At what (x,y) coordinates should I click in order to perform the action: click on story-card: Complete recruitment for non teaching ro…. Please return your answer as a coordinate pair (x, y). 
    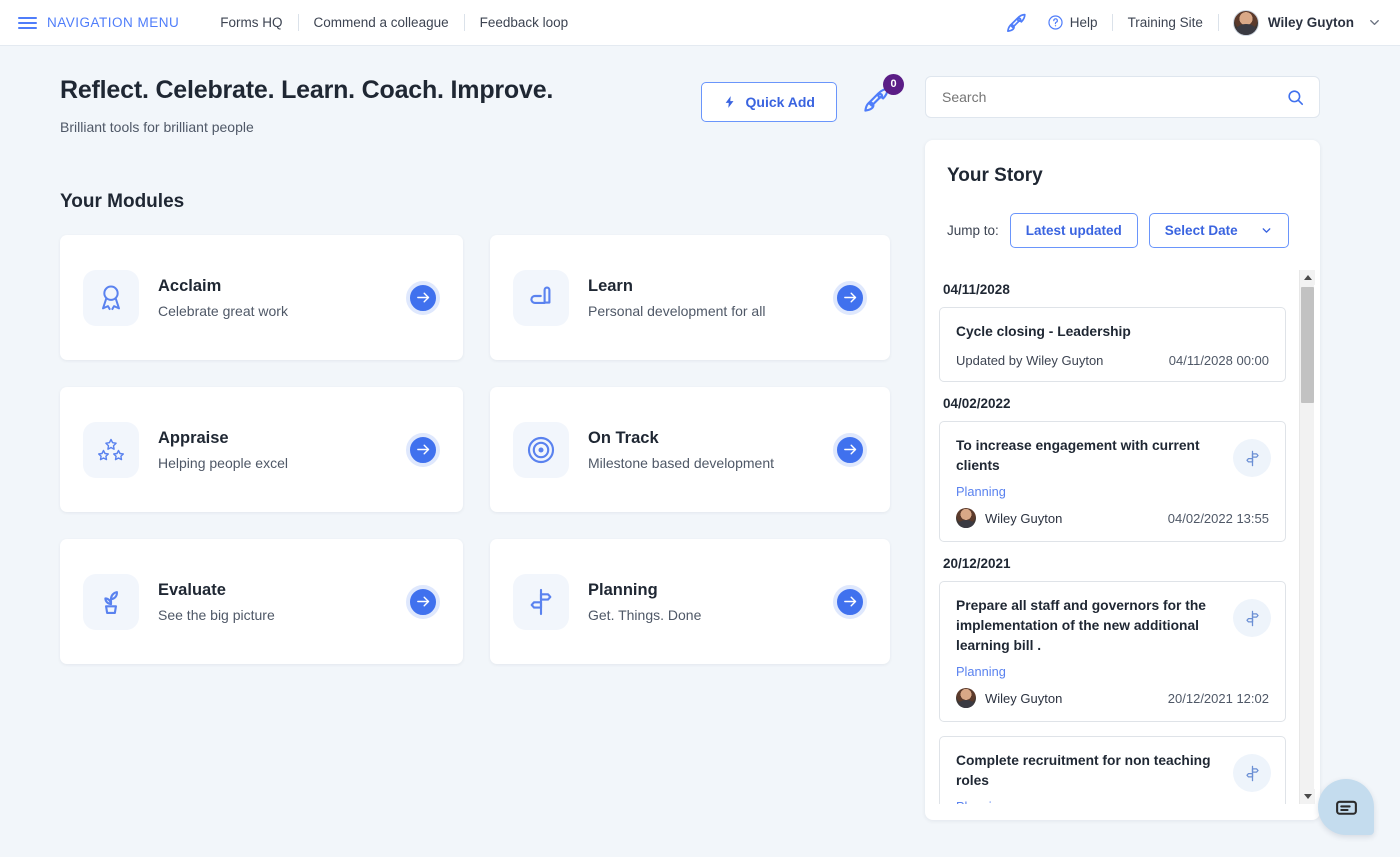
    Looking at the image, I should click on (1112, 770).